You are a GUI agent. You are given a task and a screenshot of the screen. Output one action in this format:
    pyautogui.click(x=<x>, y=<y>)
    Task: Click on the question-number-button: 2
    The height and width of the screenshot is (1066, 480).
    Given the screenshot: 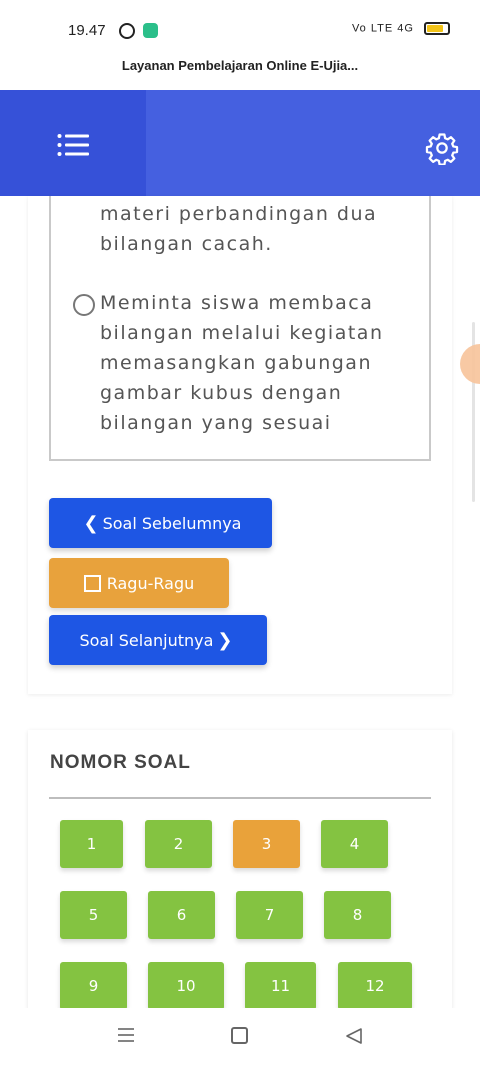 What is the action you would take?
    pyautogui.click(x=178, y=844)
    